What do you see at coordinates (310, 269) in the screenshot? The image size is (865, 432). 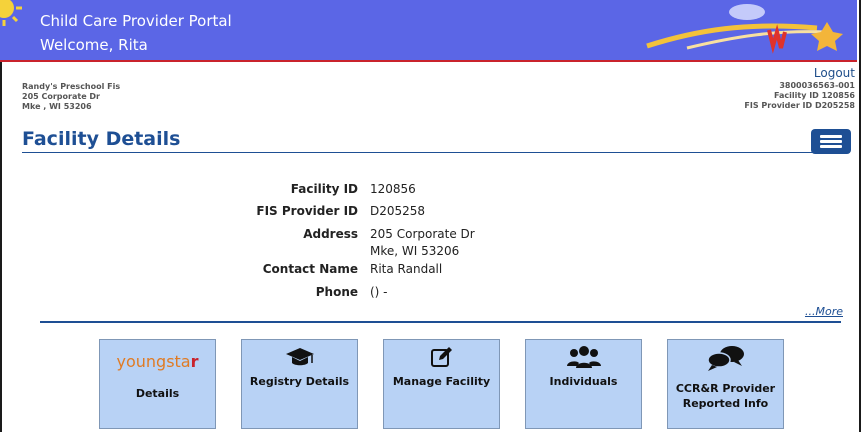 I see `contact-label: Contact Name` at bounding box center [310, 269].